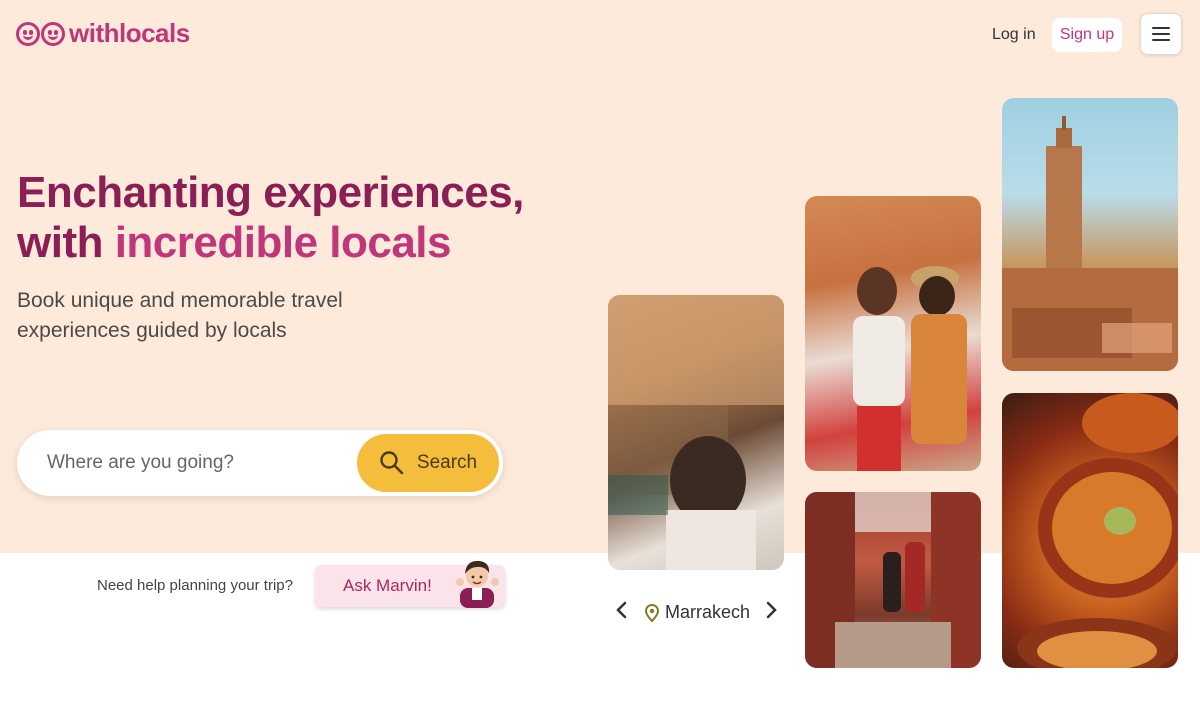  I want to click on market-street-photo, so click(893, 333).